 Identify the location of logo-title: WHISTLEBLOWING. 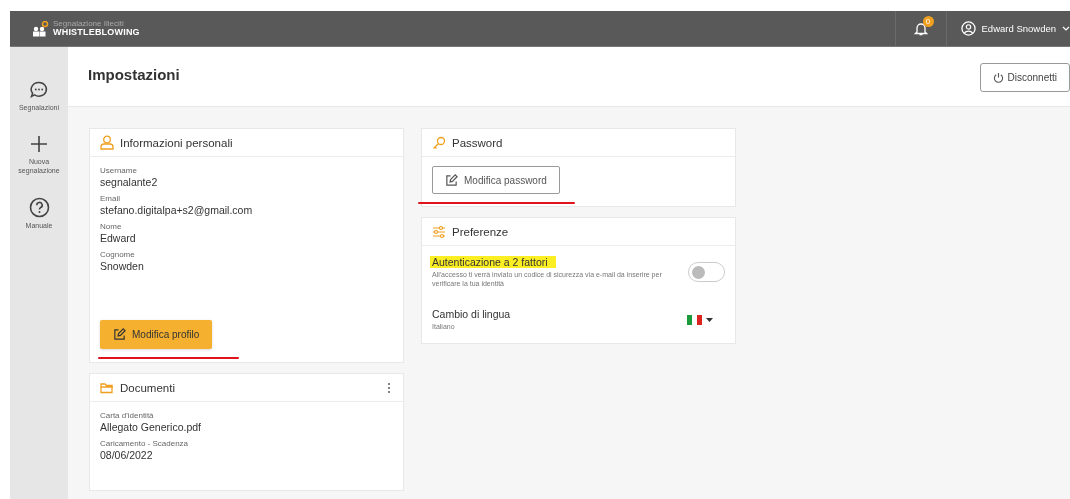
(96, 32).